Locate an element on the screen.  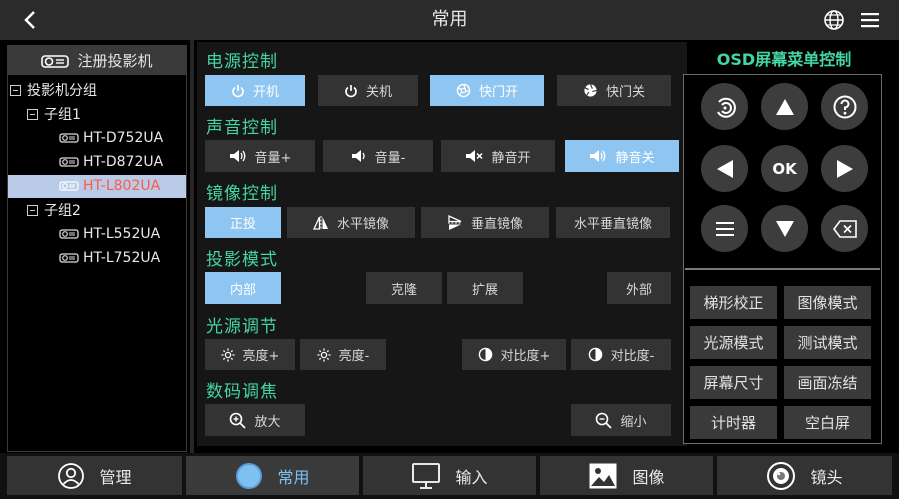
monitor-icon is located at coordinates (426, 475).